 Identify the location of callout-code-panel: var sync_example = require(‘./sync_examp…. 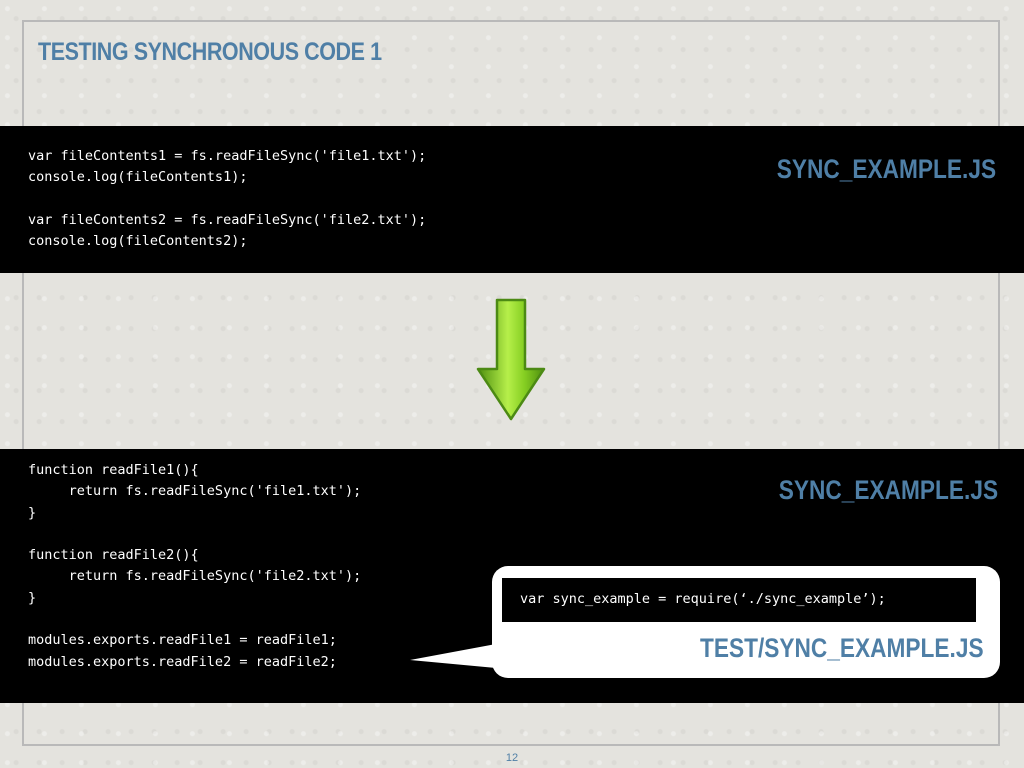
(739, 600).